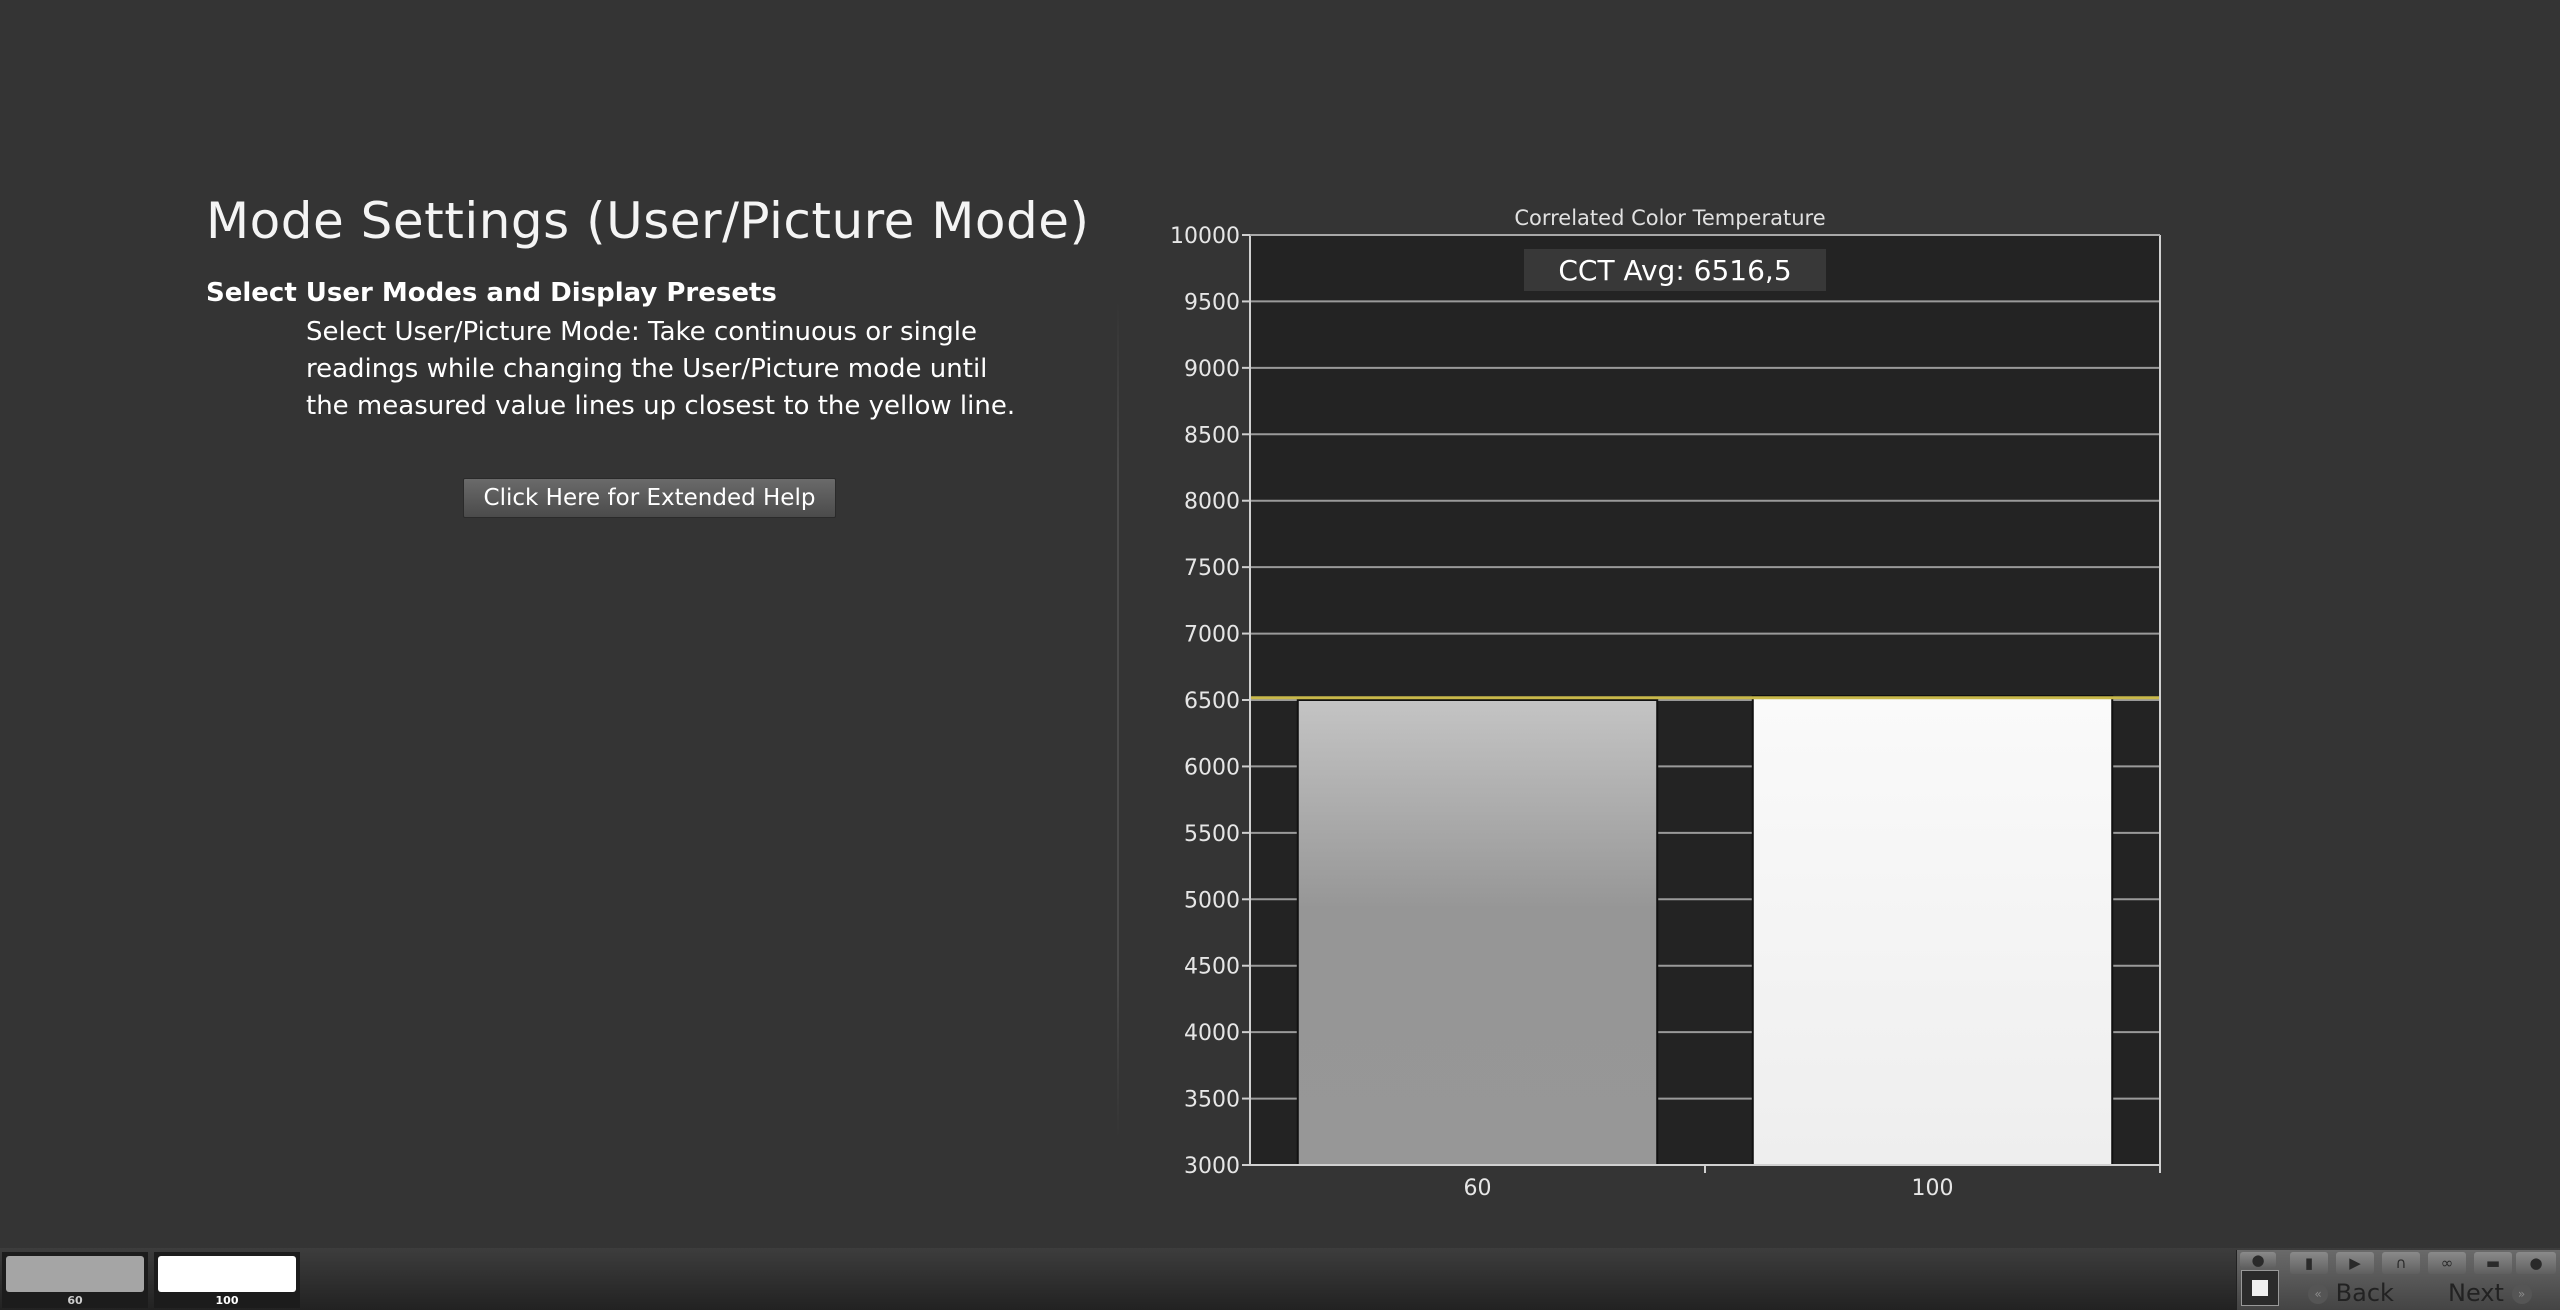  What do you see at coordinates (2364, 1293) in the screenshot?
I see `back-label: Back` at bounding box center [2364, 1293].